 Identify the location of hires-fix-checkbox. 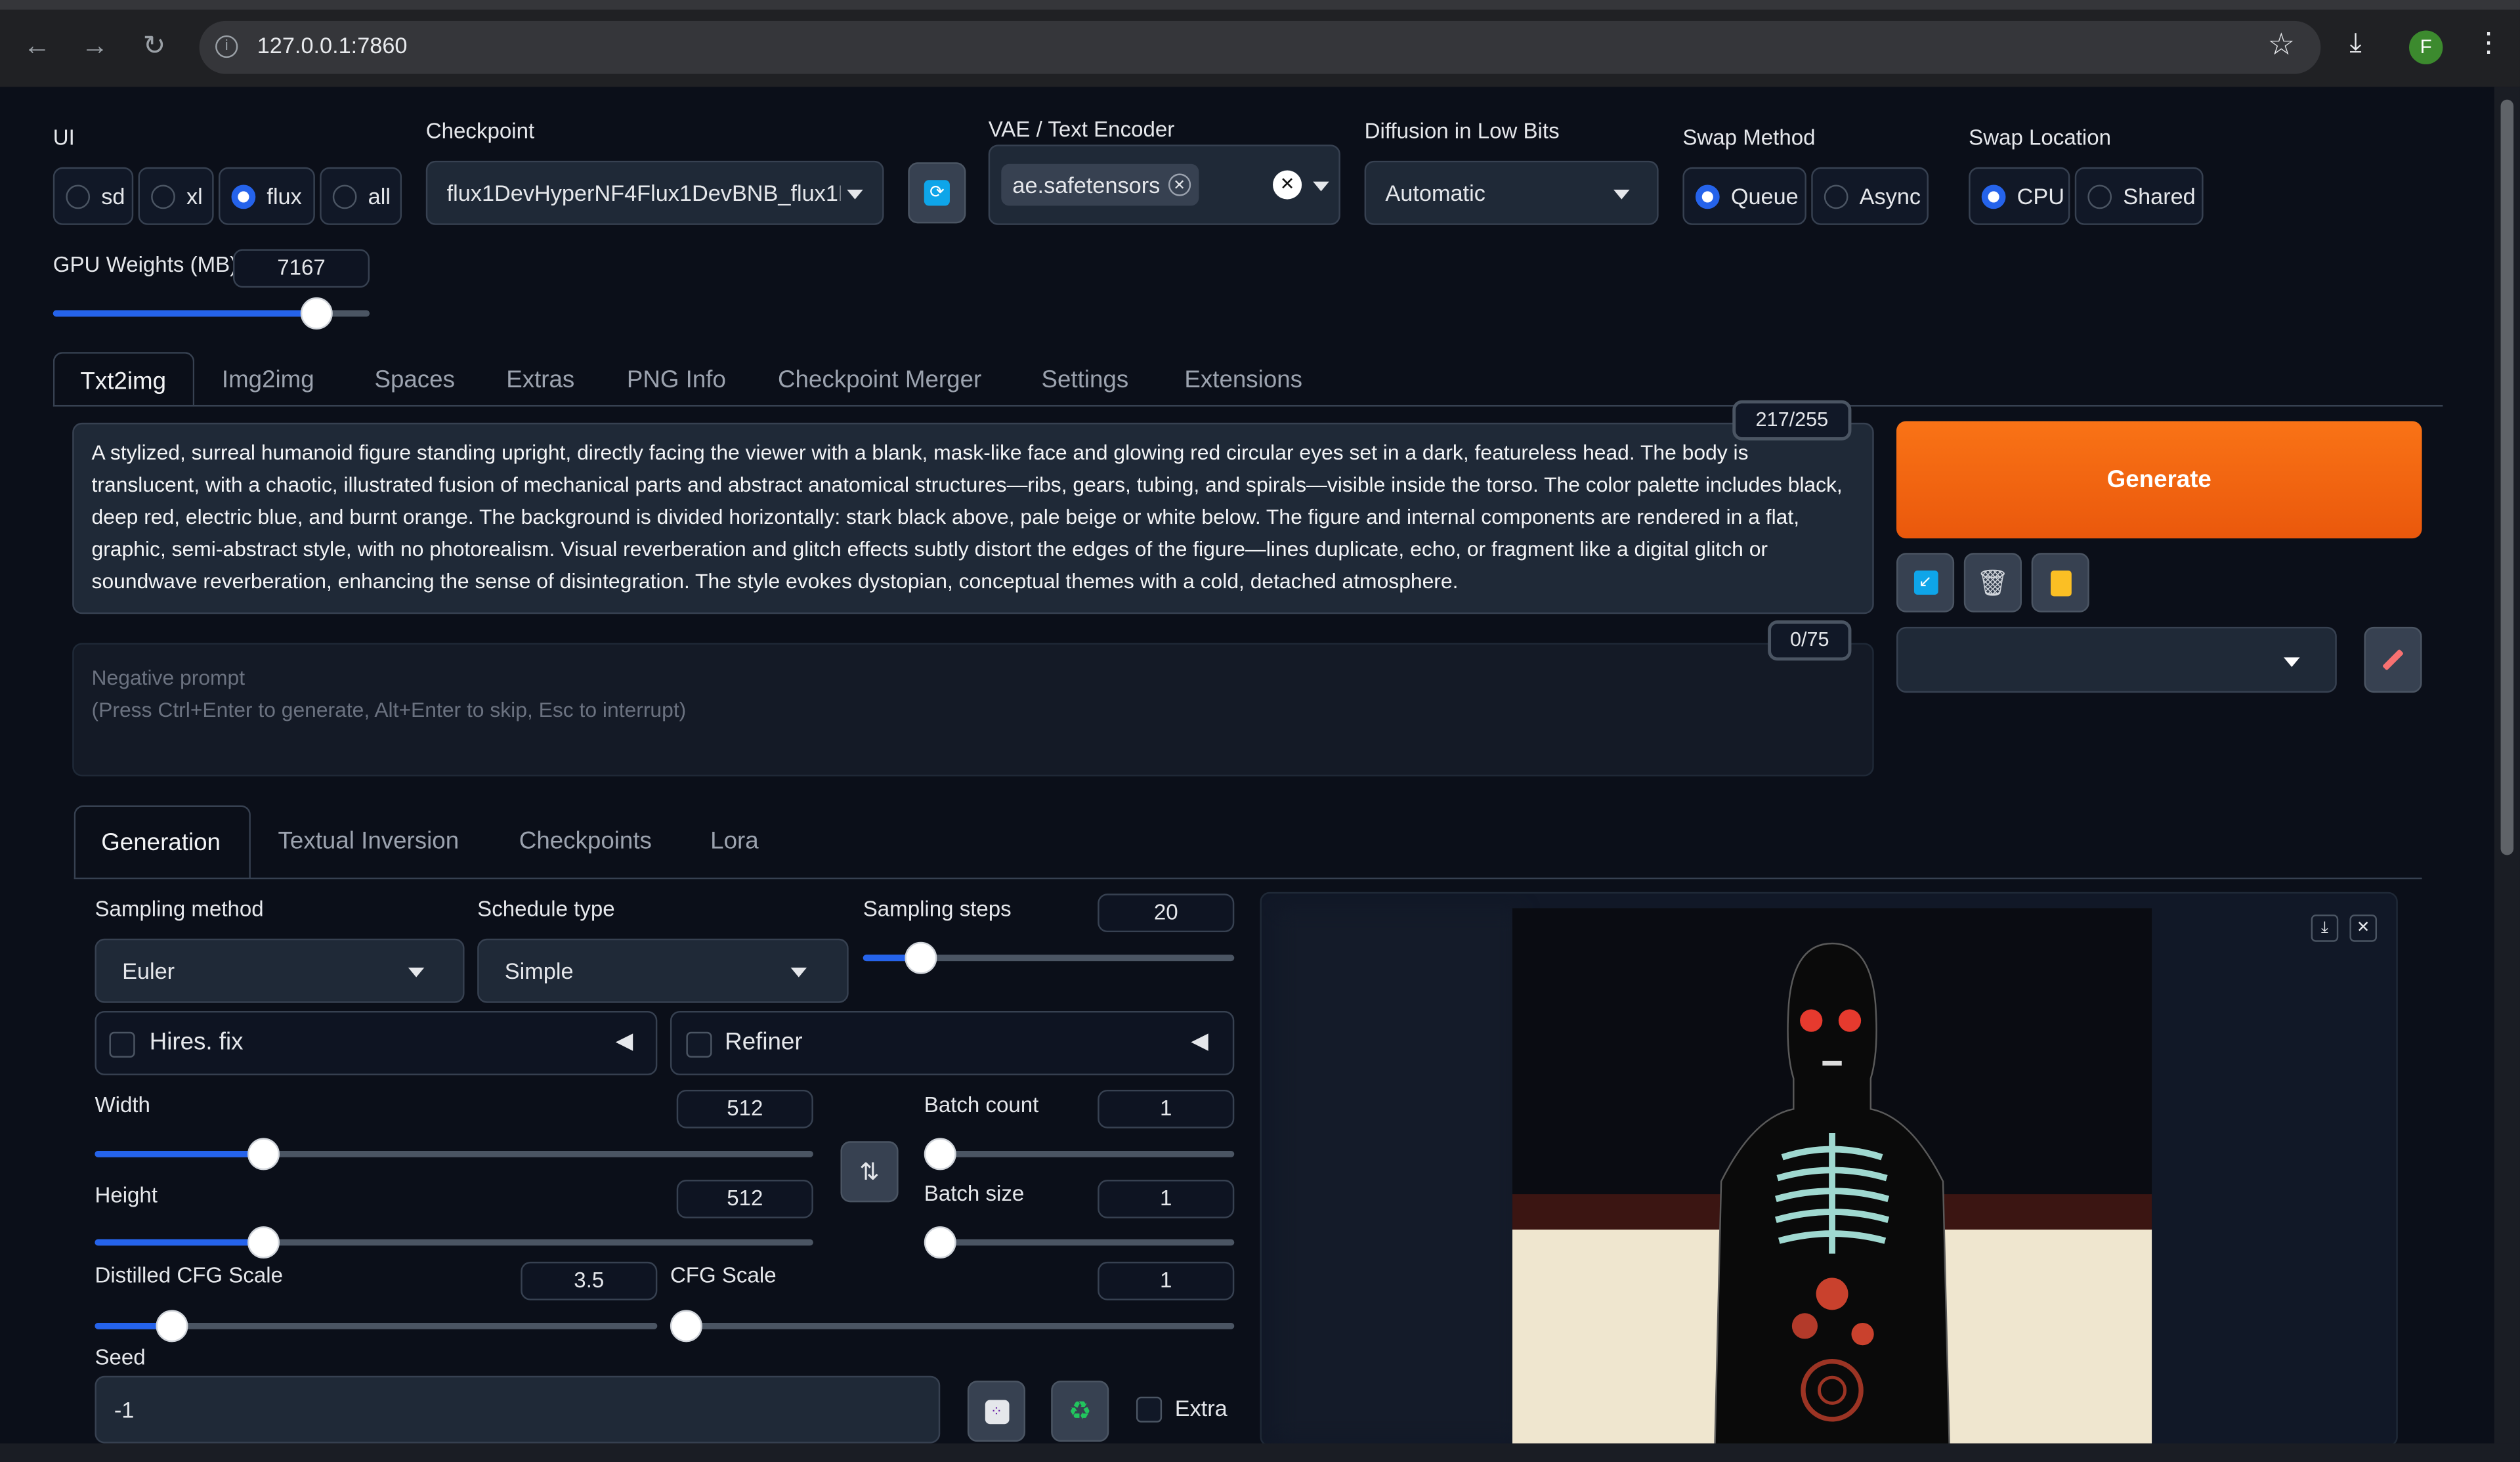
(122, 1044).